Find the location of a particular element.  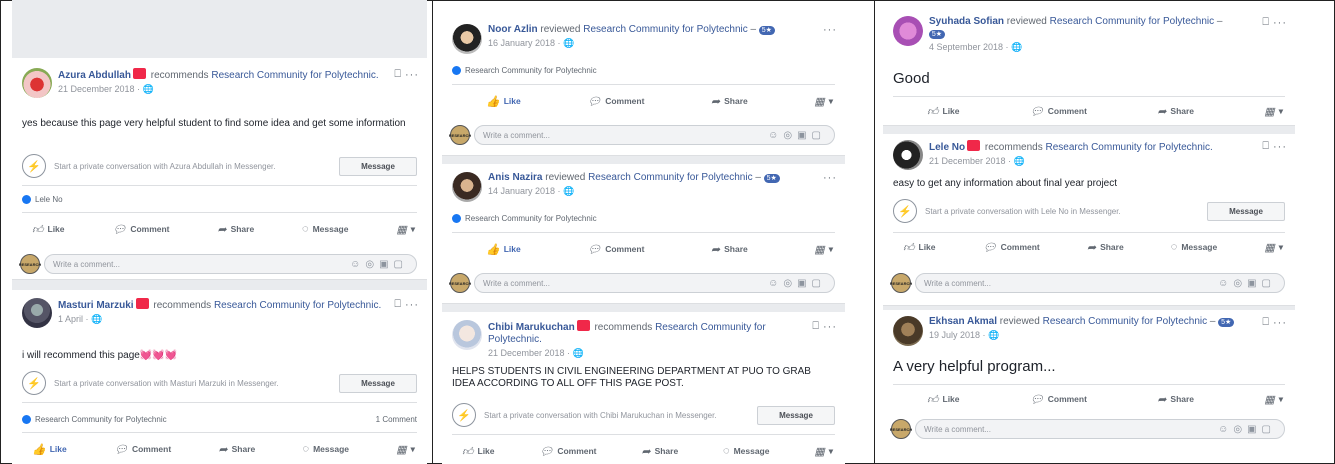

reviewer-name: Anis Nazira is located at coordinates (515, 177).